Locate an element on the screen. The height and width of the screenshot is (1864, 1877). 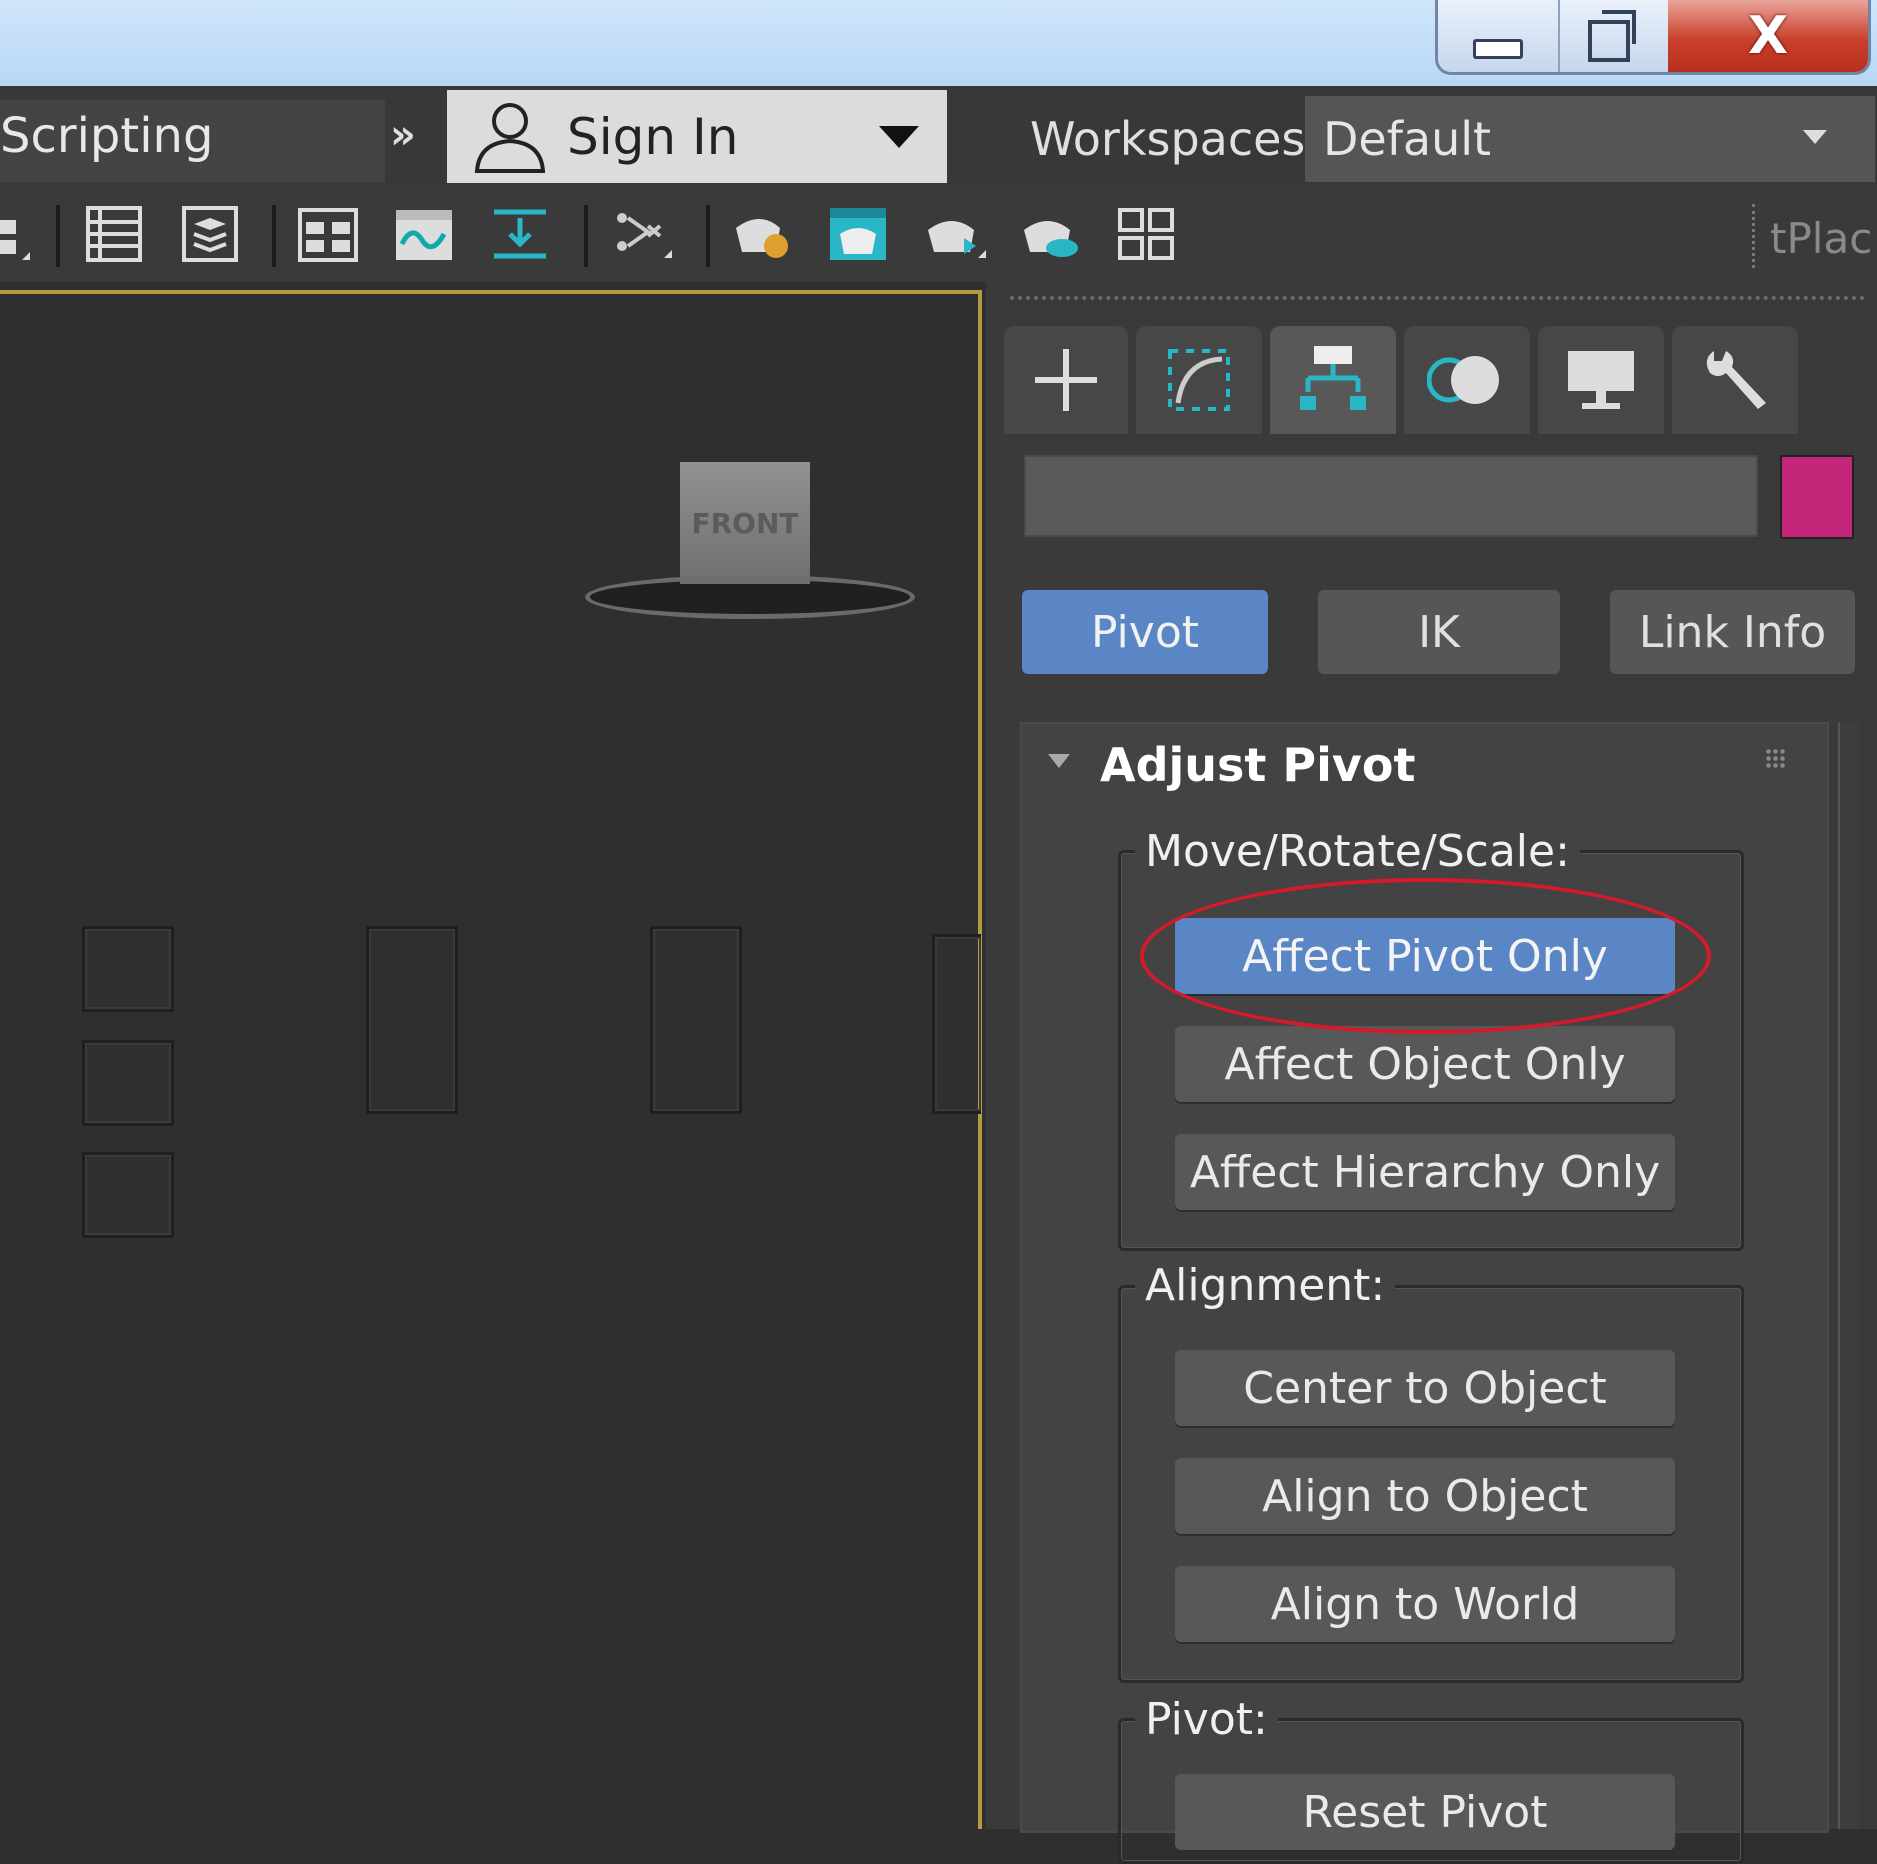
minimize-button is located at coordinates (1499, 36).